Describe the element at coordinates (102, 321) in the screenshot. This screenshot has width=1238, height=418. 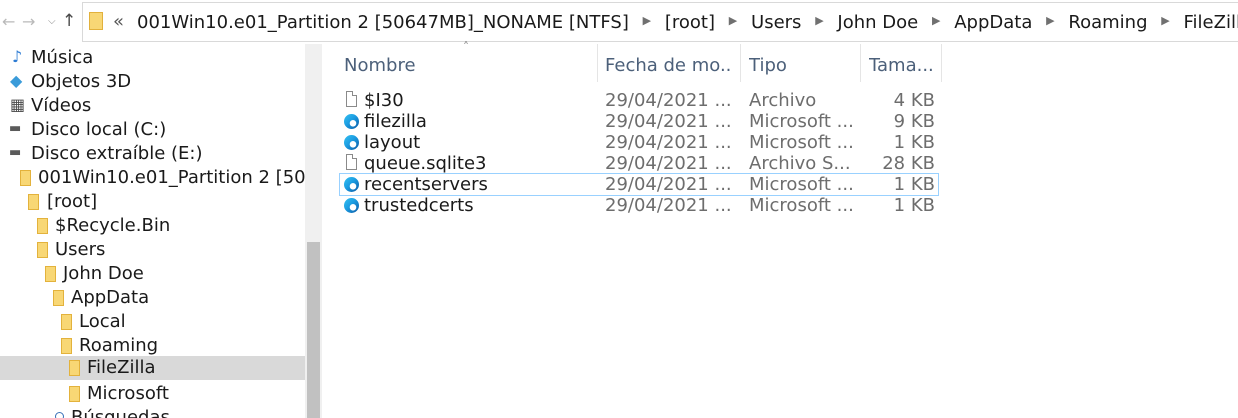
I see `tree-item-label: Local` at that location.